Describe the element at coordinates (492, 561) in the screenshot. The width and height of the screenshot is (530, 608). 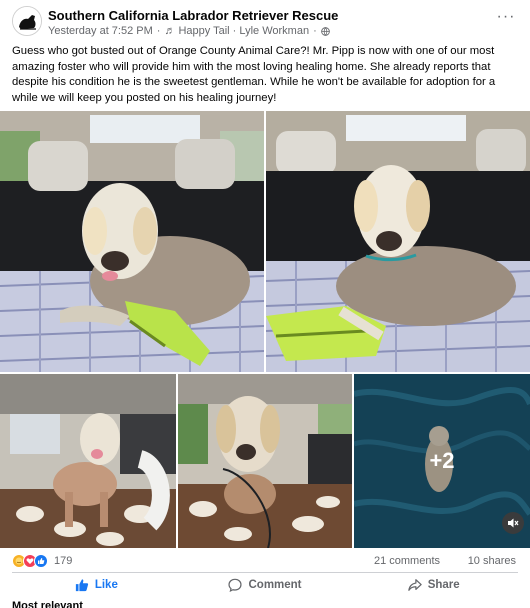
I see `shares-count: 10 shares` at that location.